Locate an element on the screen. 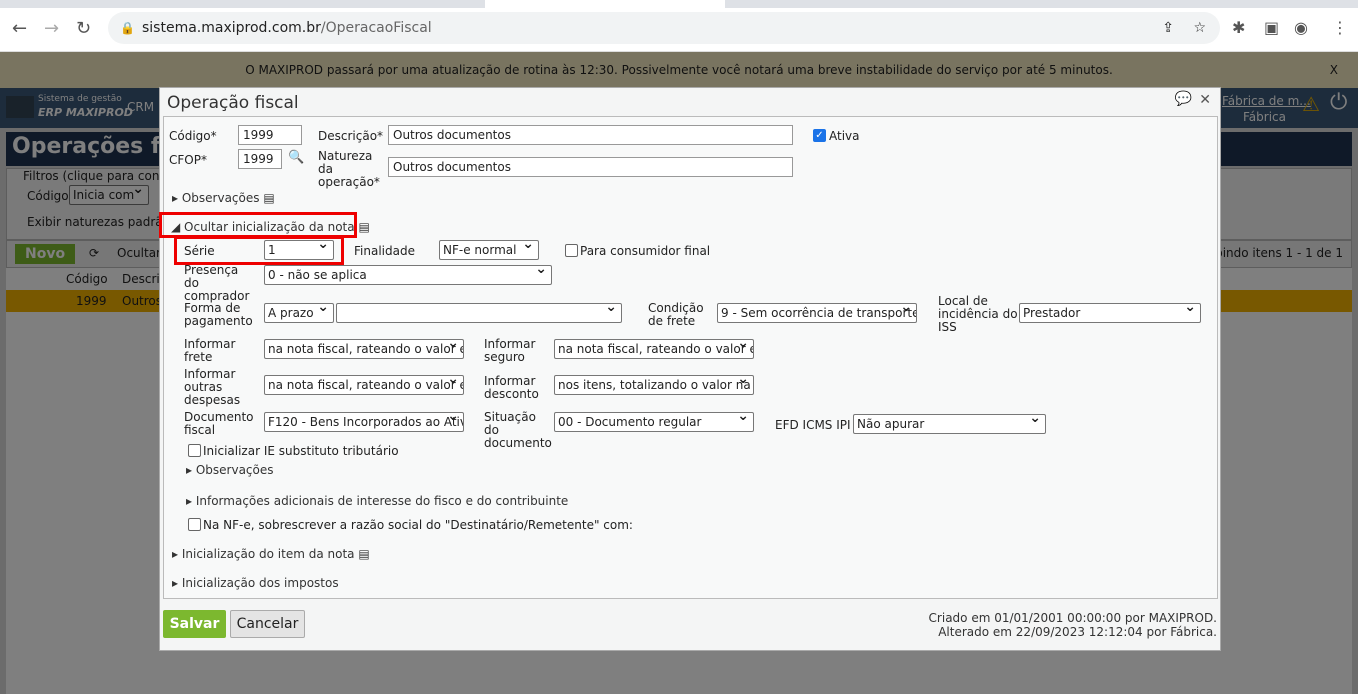 The width and height of the screenshot is (1358, 694). ativa-label: Ativa is located at coordinates (844, 136).